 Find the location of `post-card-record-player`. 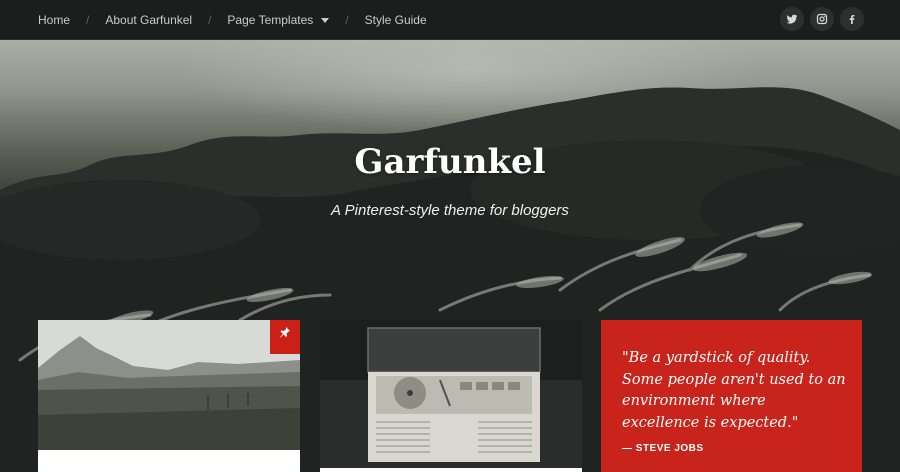

post-card-record-player is located at coordinates (451, 396).